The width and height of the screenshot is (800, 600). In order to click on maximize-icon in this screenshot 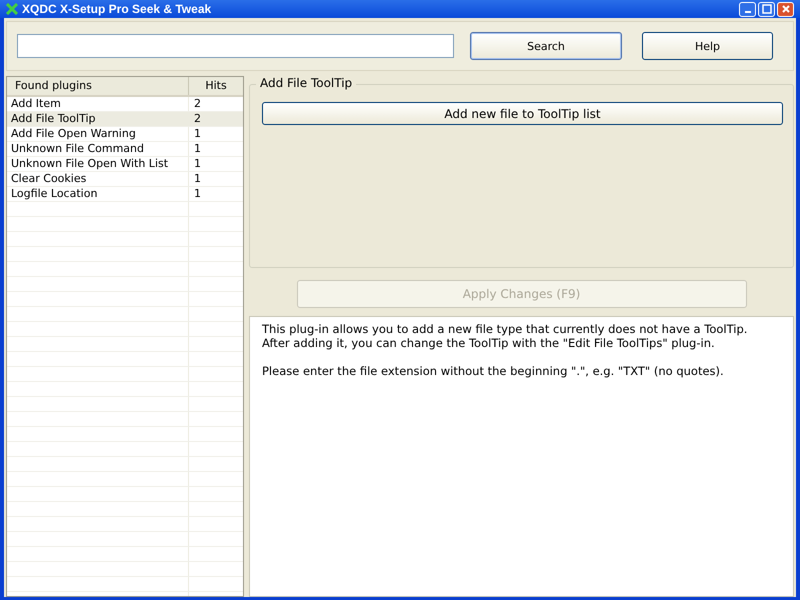, I will do `click(767, 9)`.